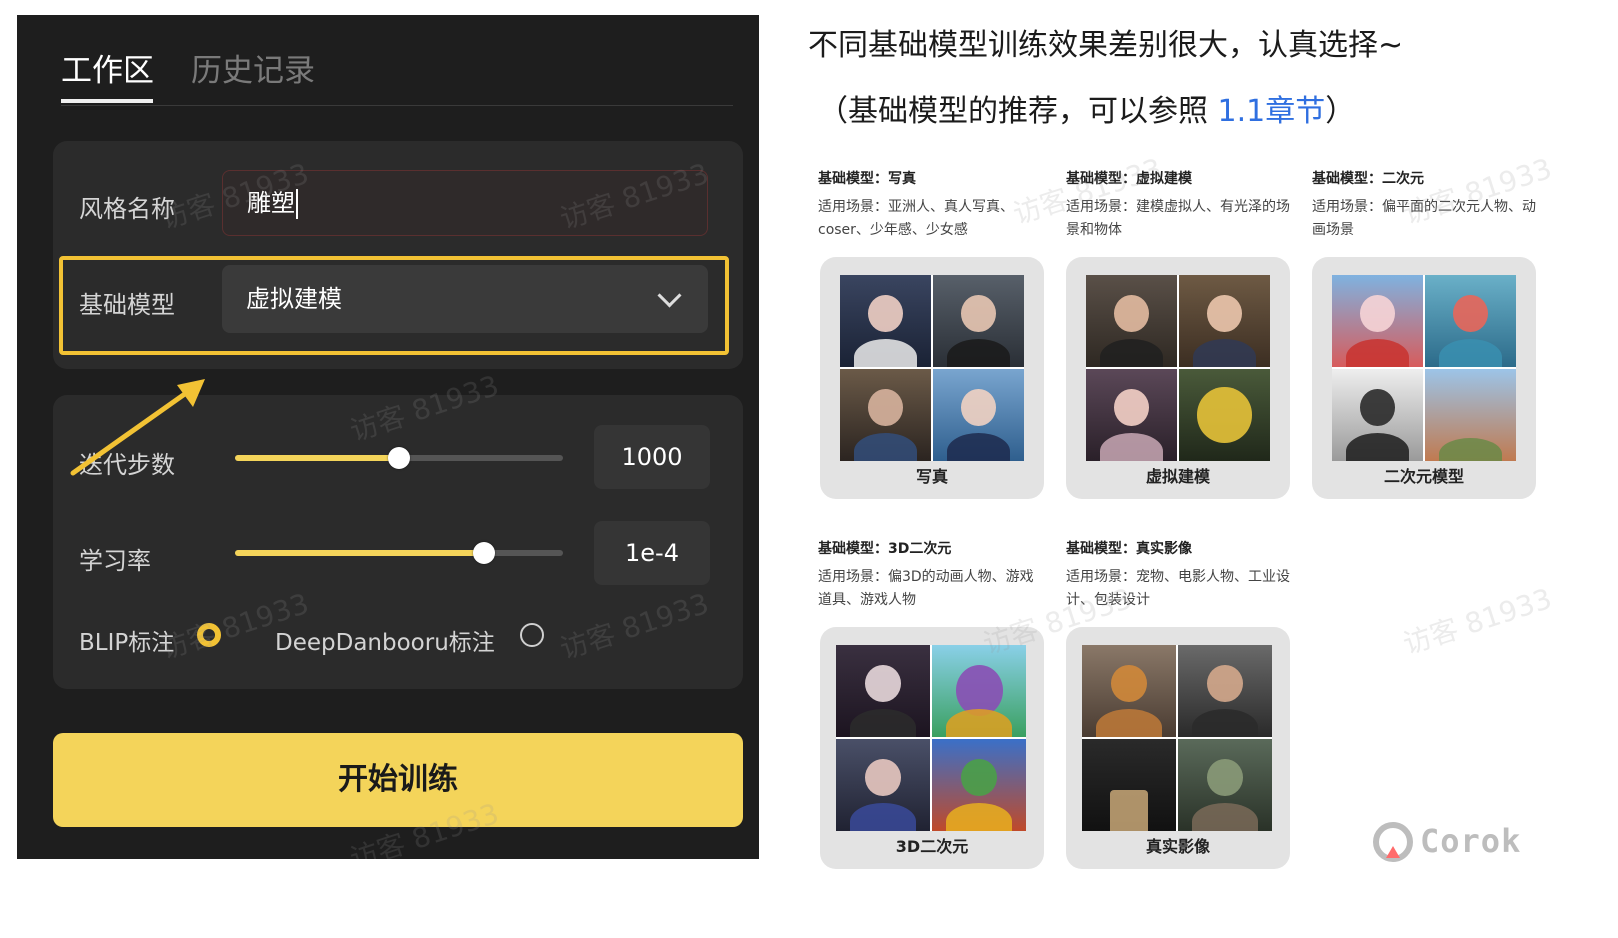 Image resolution: width=1618 pixels, height=938 pixels. What do you see at coordinates (1018, 111) in the screenshot?
I see `note-prefix: （基础模型的推荐，可以参照` at bounding box center [1018, 111].